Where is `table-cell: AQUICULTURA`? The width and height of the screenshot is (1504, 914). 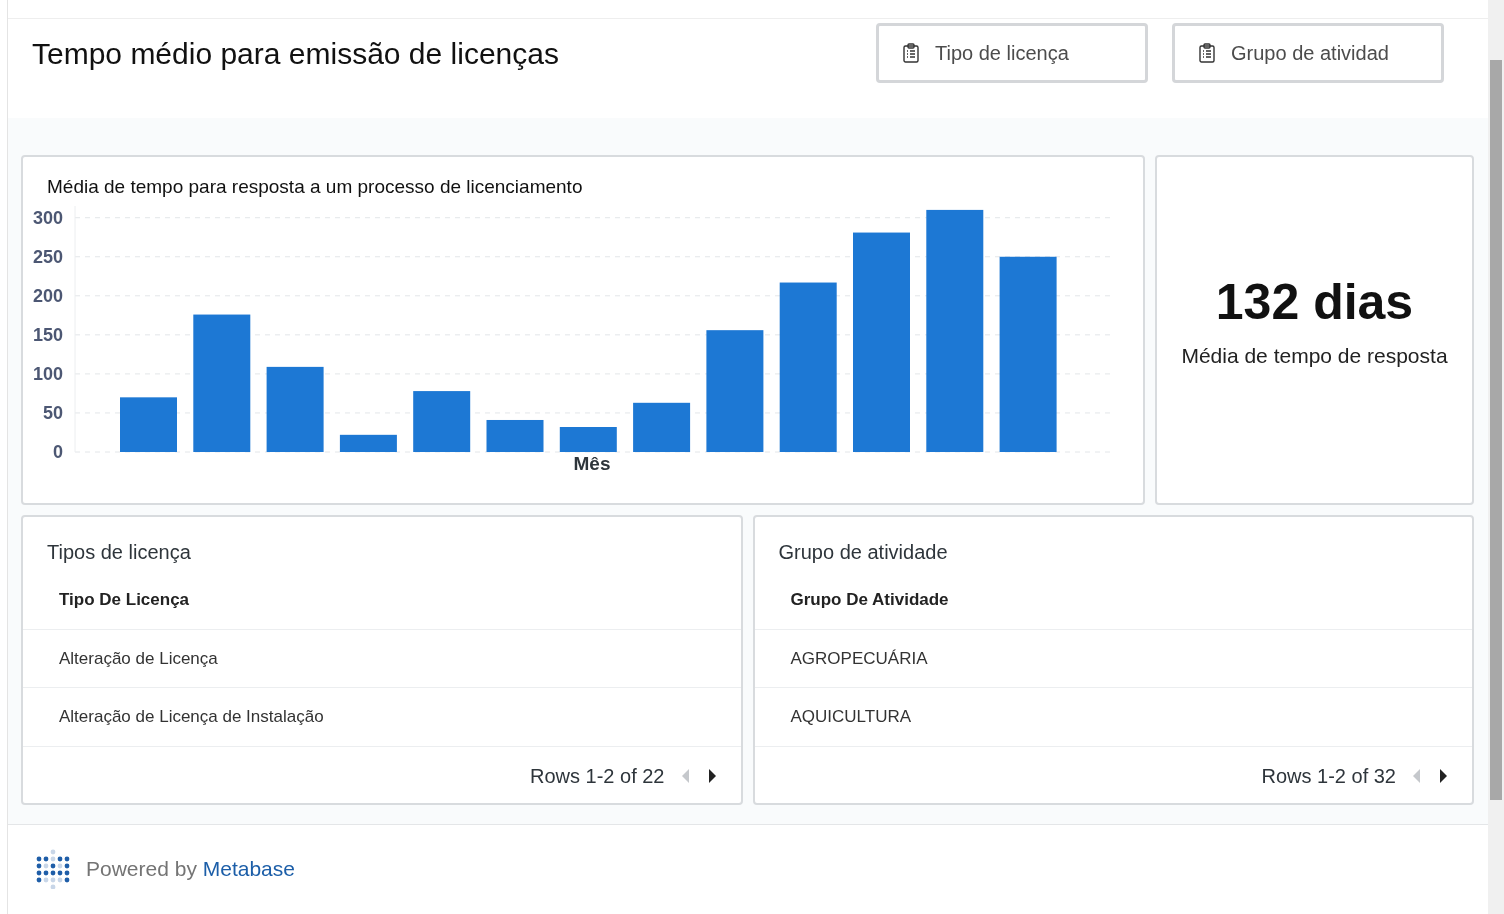
table-cell: AQUICULTURA is located at coordinates (1113, 717).